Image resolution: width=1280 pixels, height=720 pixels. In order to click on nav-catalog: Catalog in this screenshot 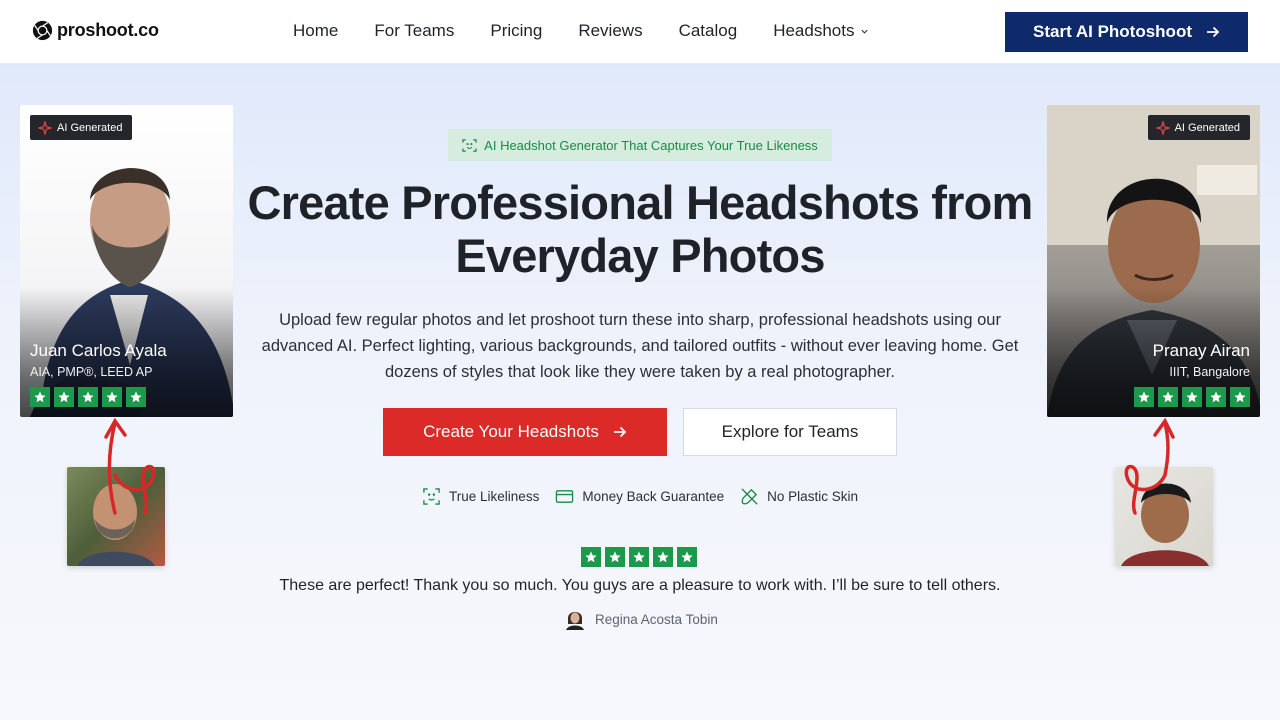, I will do `click(708, 31)`.